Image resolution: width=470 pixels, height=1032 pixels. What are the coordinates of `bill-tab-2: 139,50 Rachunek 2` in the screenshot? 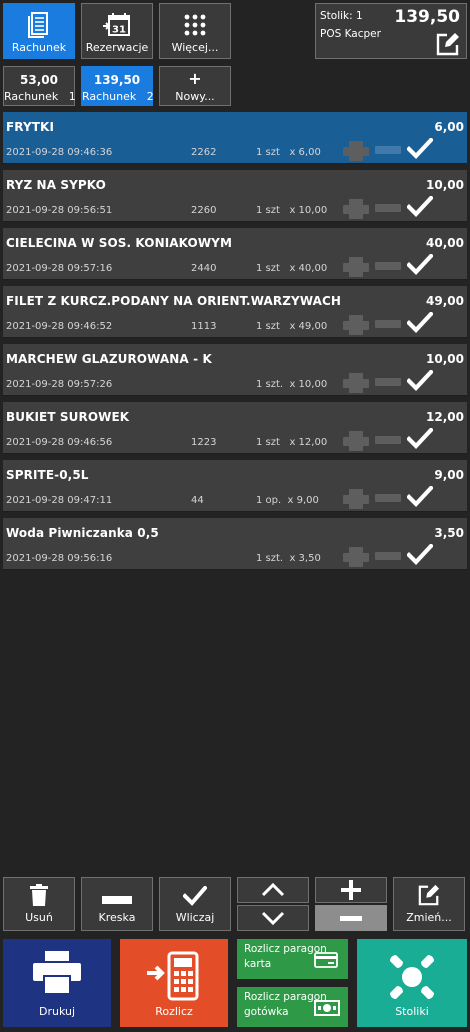 It's located at (117, 86).